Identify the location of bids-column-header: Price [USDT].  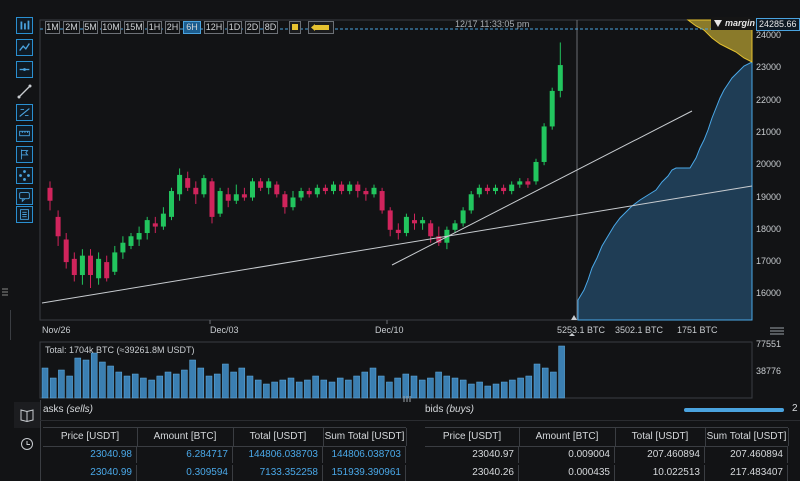
(472, 437).